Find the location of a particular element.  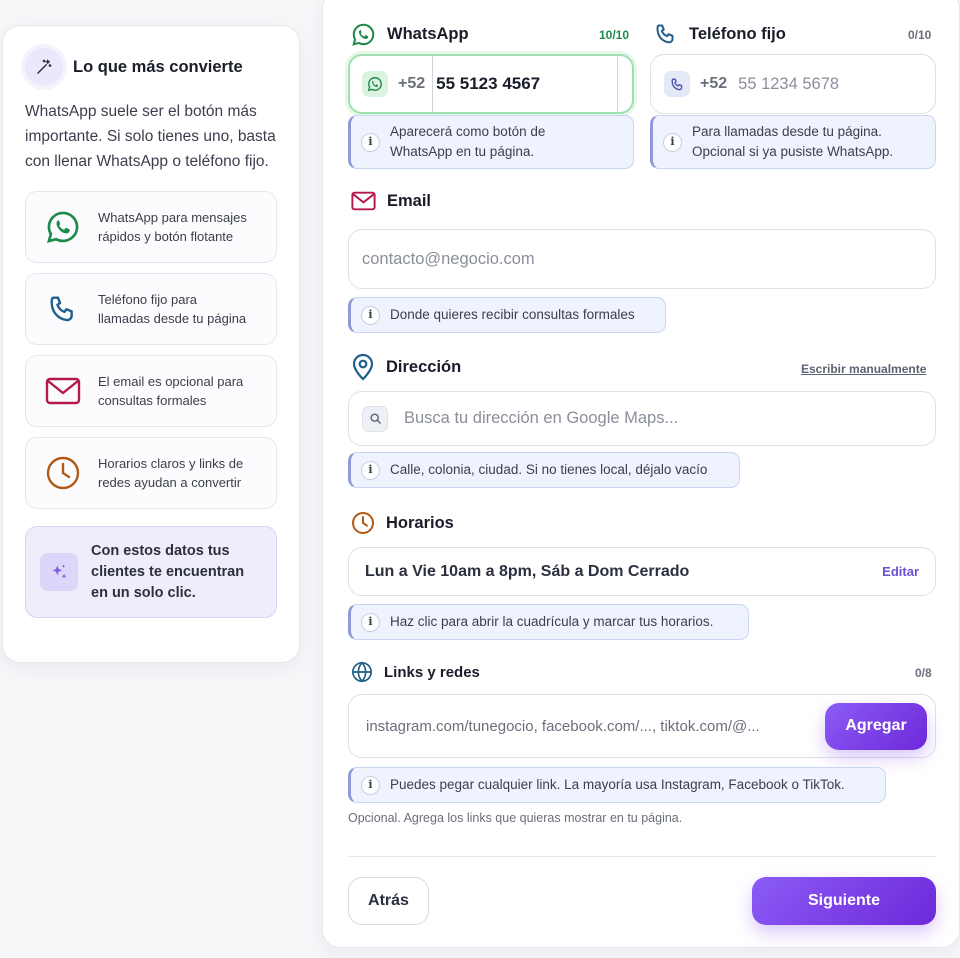

sidebar-title: Lo que más convierte is located at coordinates (158, 66).